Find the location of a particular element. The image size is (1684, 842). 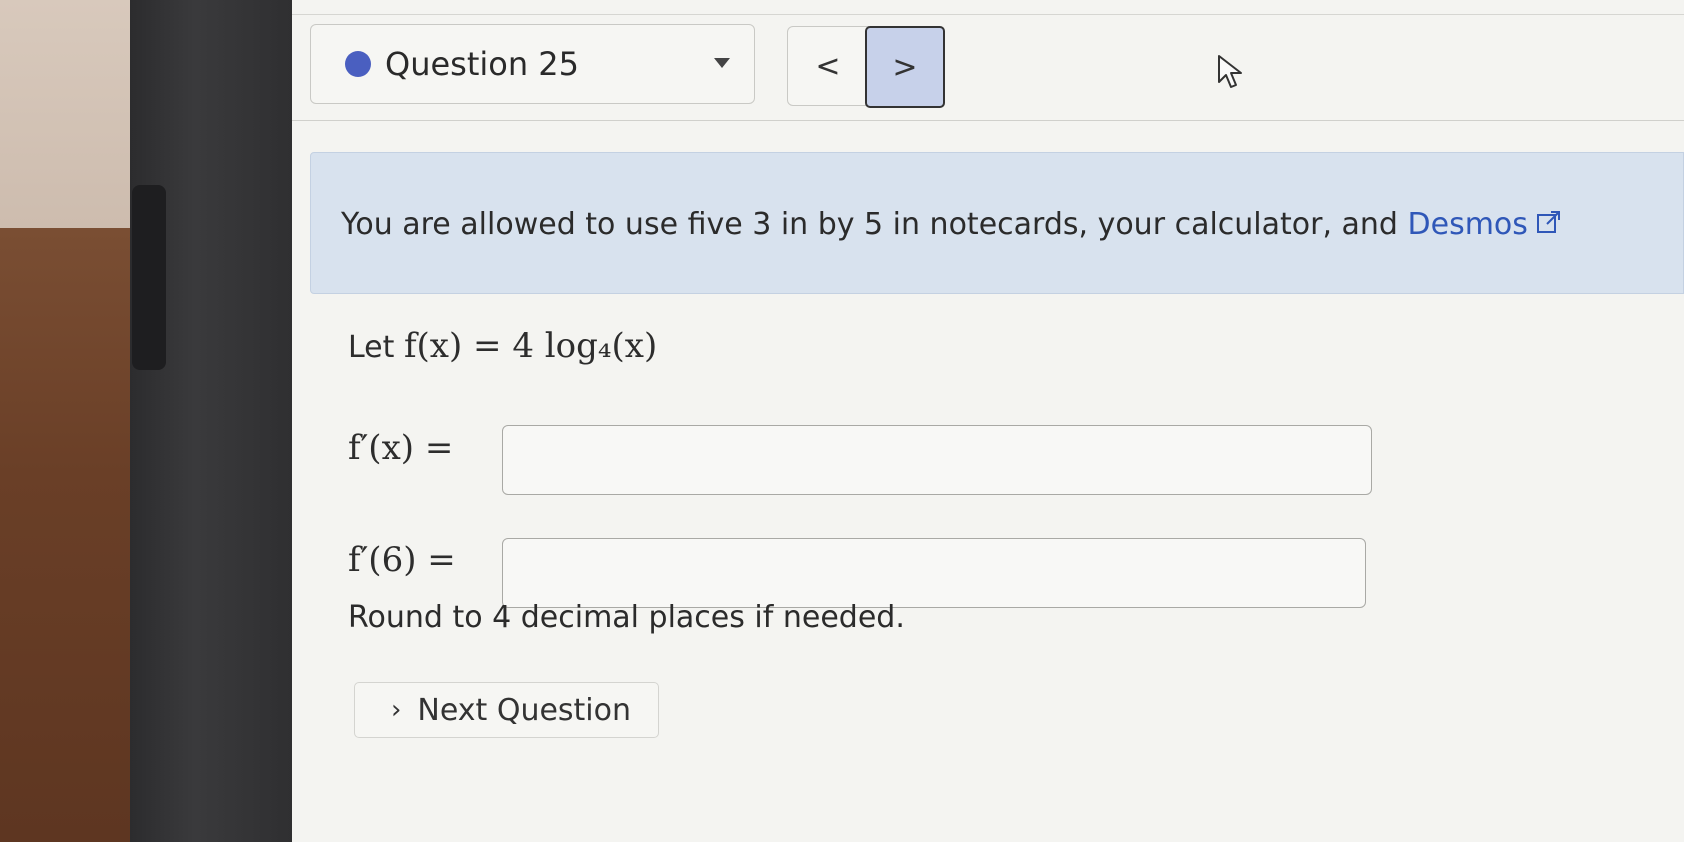

background-desk is located at coordinates (70, 535).